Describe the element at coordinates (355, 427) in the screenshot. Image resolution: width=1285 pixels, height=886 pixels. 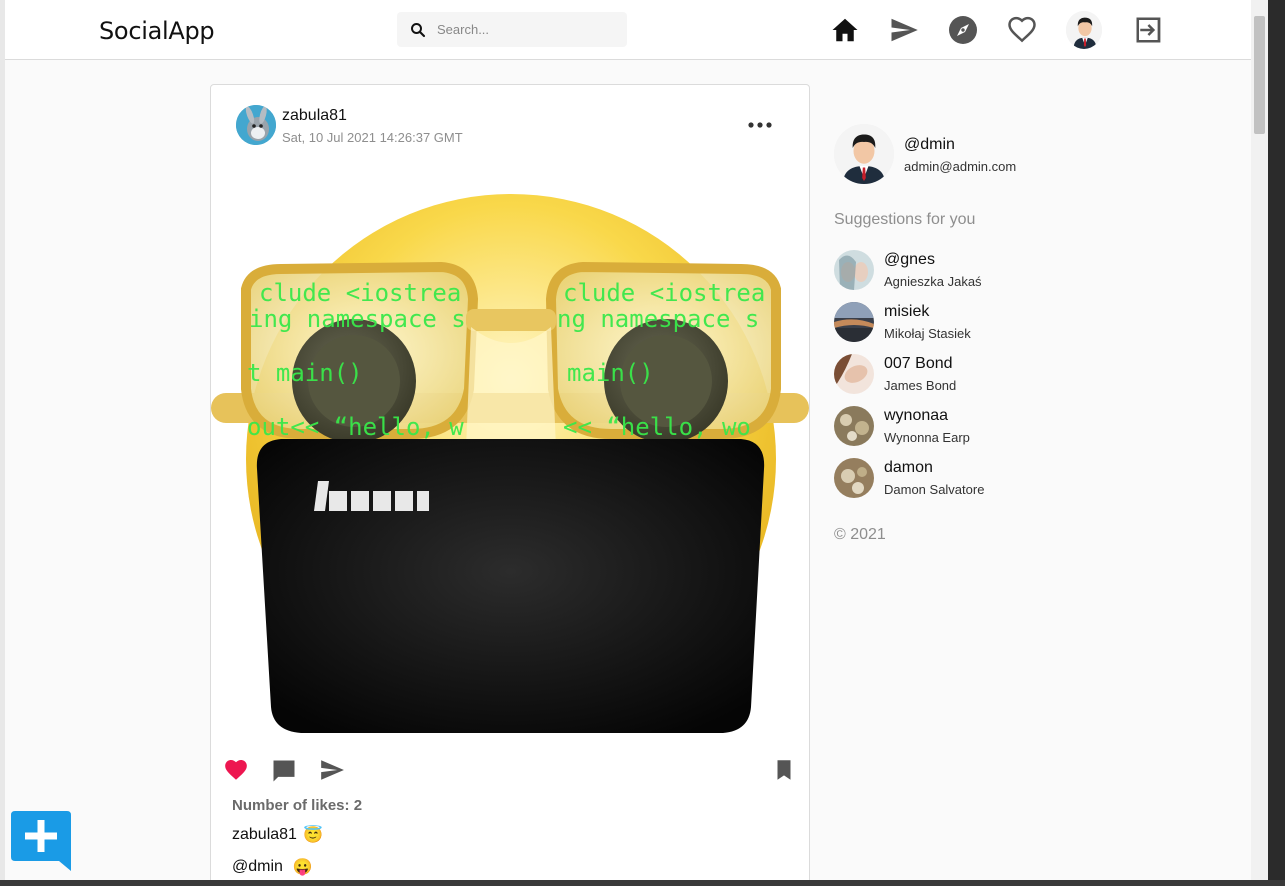
I see `svg-text: out<< “hello, w` at that location.